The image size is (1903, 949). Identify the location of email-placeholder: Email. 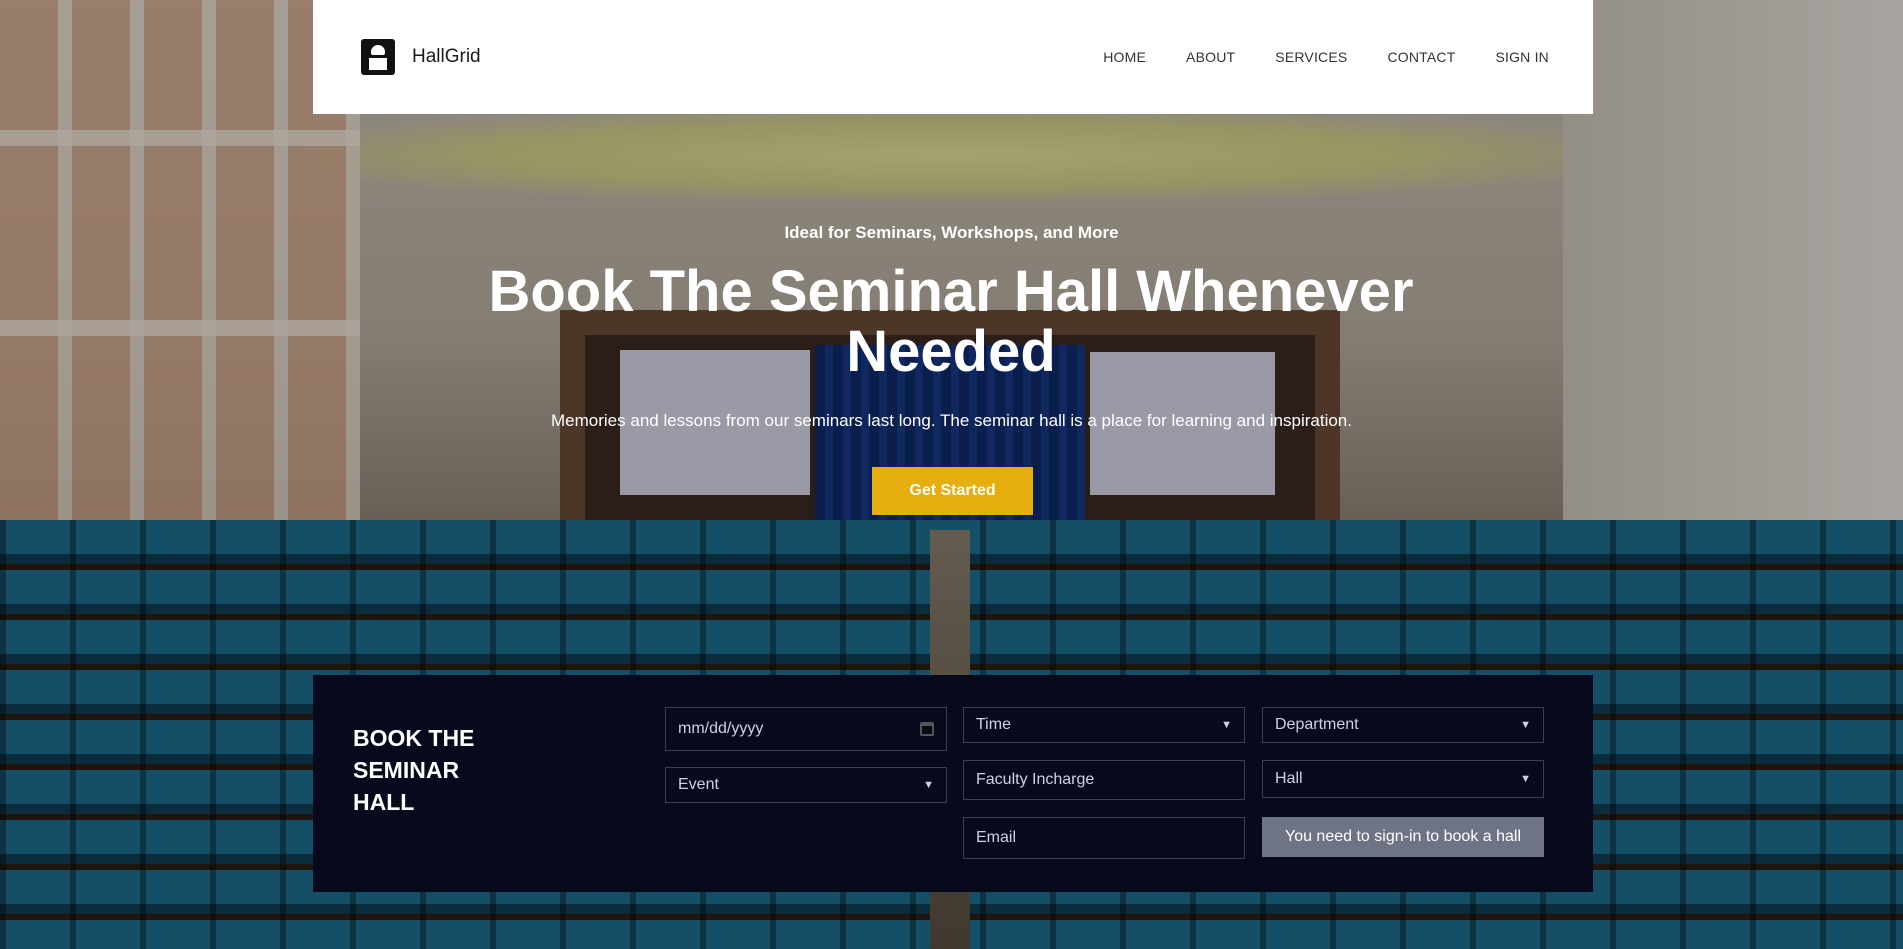
(996, 837).